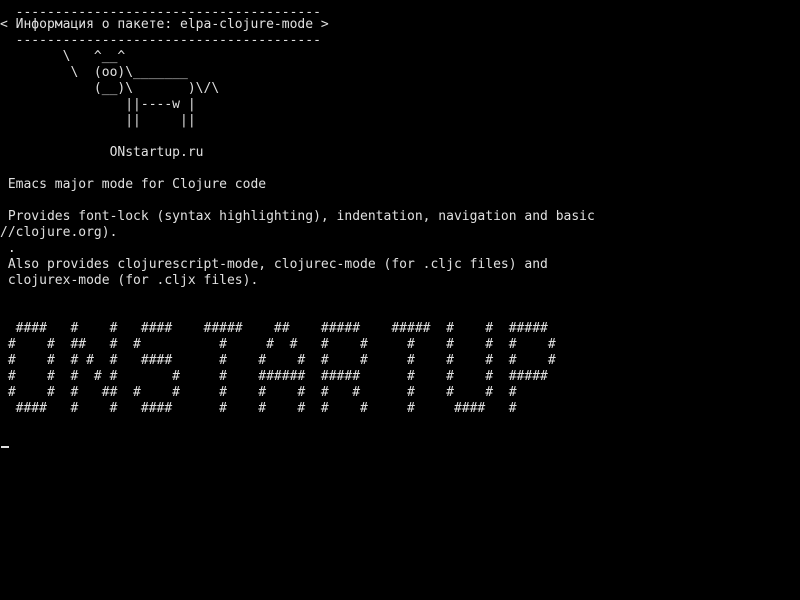 This screenshot has width=800, height=600. Describe the element at coordinates (102, 152) in the screenshot. I see `site-name: ONstartup.ru` at that location.